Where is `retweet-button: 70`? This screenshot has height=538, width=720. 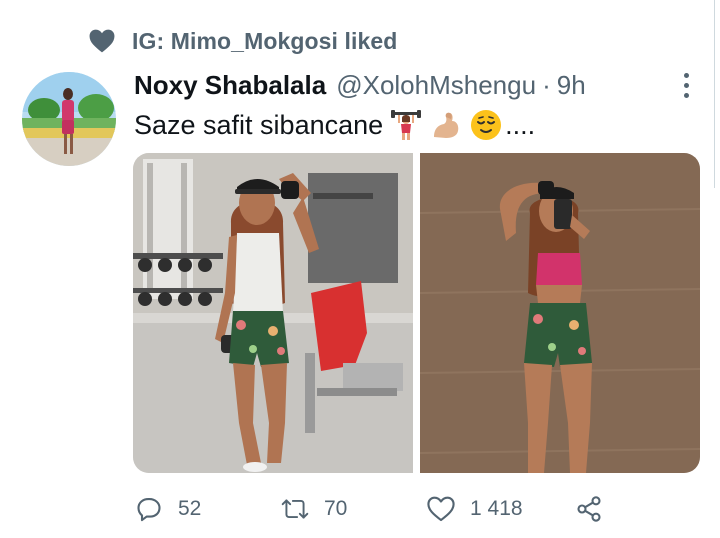
retweet-button: 70 is located at coordinates (313, 509).